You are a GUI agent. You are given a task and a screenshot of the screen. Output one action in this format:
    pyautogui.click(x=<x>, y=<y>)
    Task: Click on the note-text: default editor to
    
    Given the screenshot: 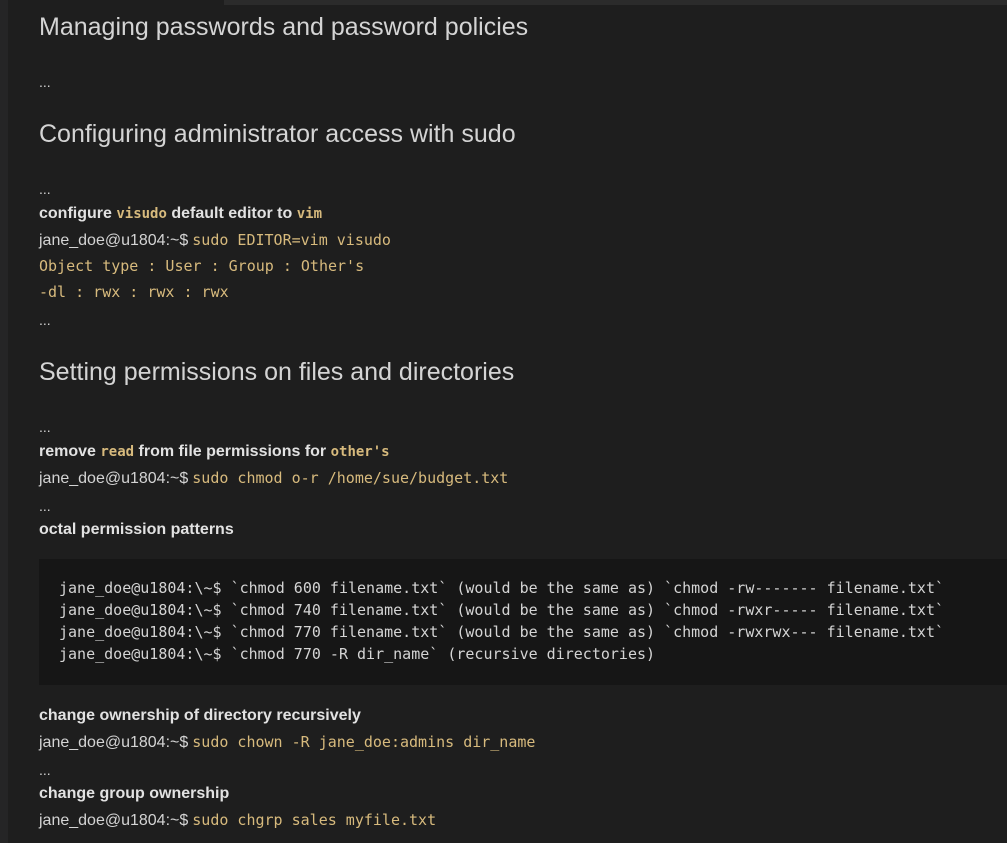 What is the action you would take?
    pyautogui.click(x=232, y=213)
    